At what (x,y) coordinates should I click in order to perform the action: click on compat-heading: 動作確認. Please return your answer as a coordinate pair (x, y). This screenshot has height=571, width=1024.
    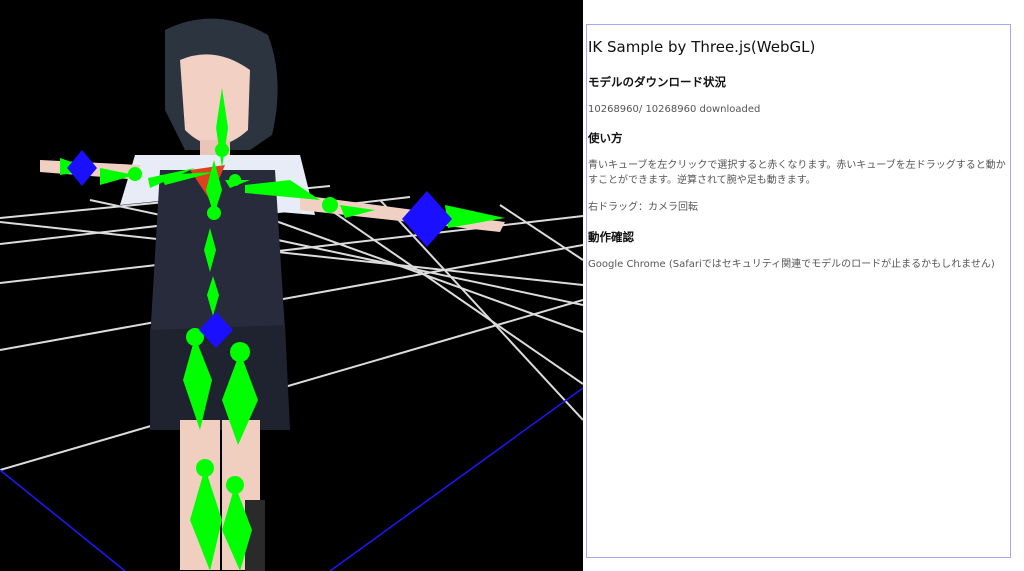
    Looking at the image, I should click on (611, 237).